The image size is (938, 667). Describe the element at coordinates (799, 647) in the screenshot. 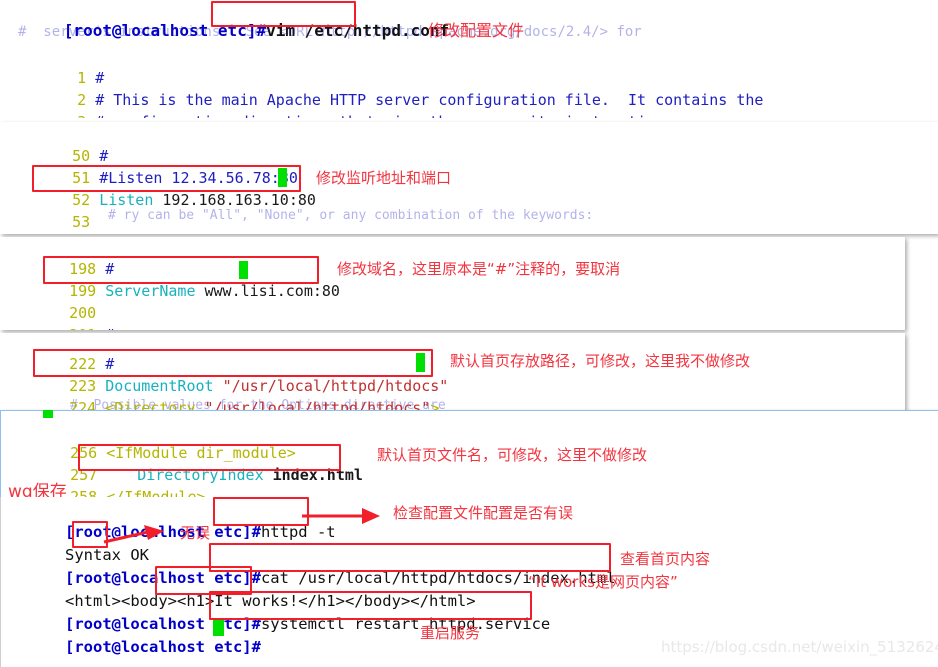

I see `watermark-url: https://blog.csdn.net/weixin_51326240` at that location.